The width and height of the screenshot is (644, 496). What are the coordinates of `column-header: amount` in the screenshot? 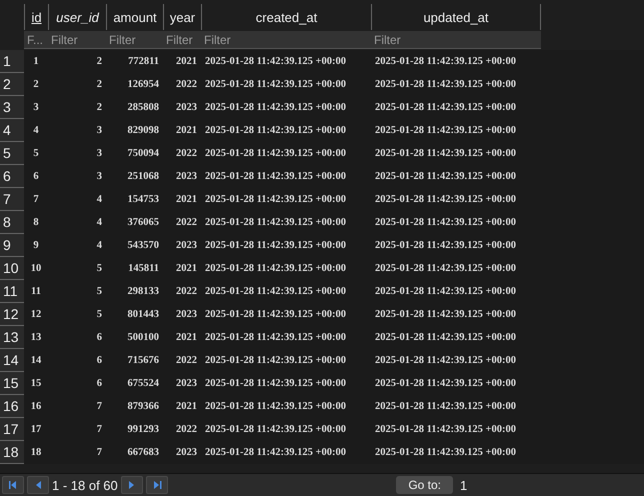 It's located at (134, 17).